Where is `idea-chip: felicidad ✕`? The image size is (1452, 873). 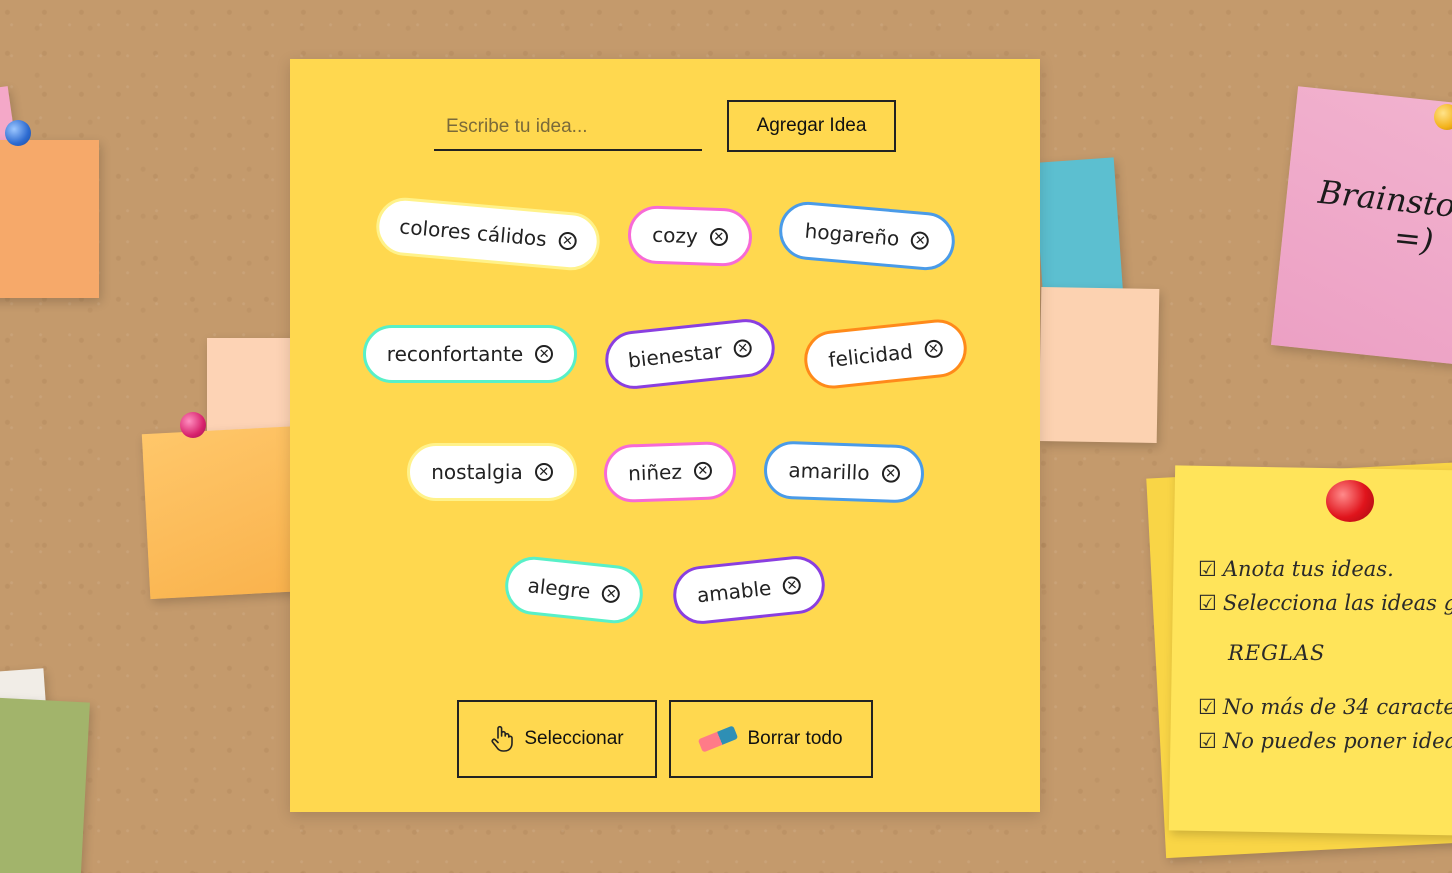
idea-chip: felicidad ✕ is located at coordinates (885, 354).